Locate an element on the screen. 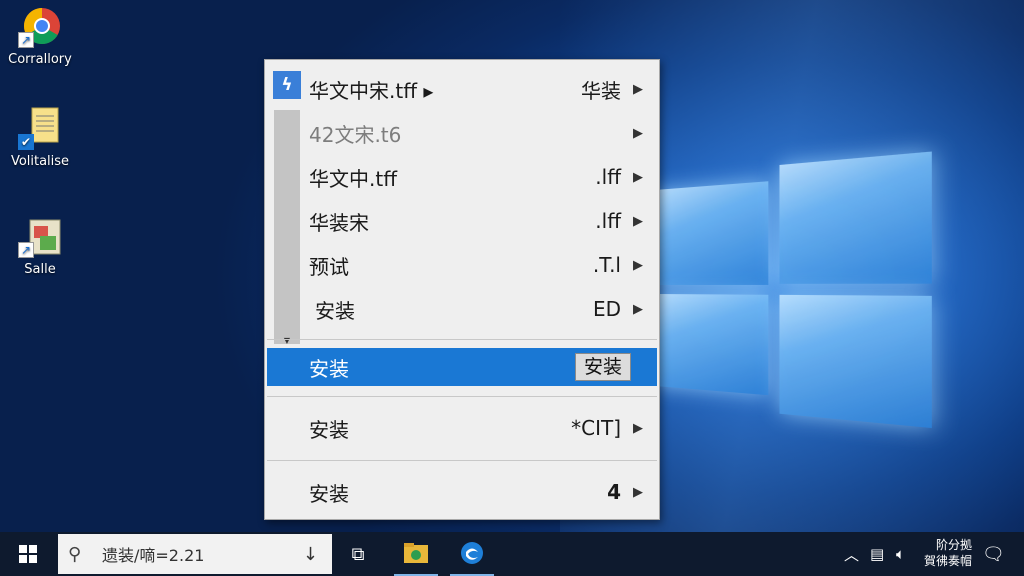 This screenshot has width=1024, height=576. clock-line-1: 阶分拠 is located at coordinates (953, 545).